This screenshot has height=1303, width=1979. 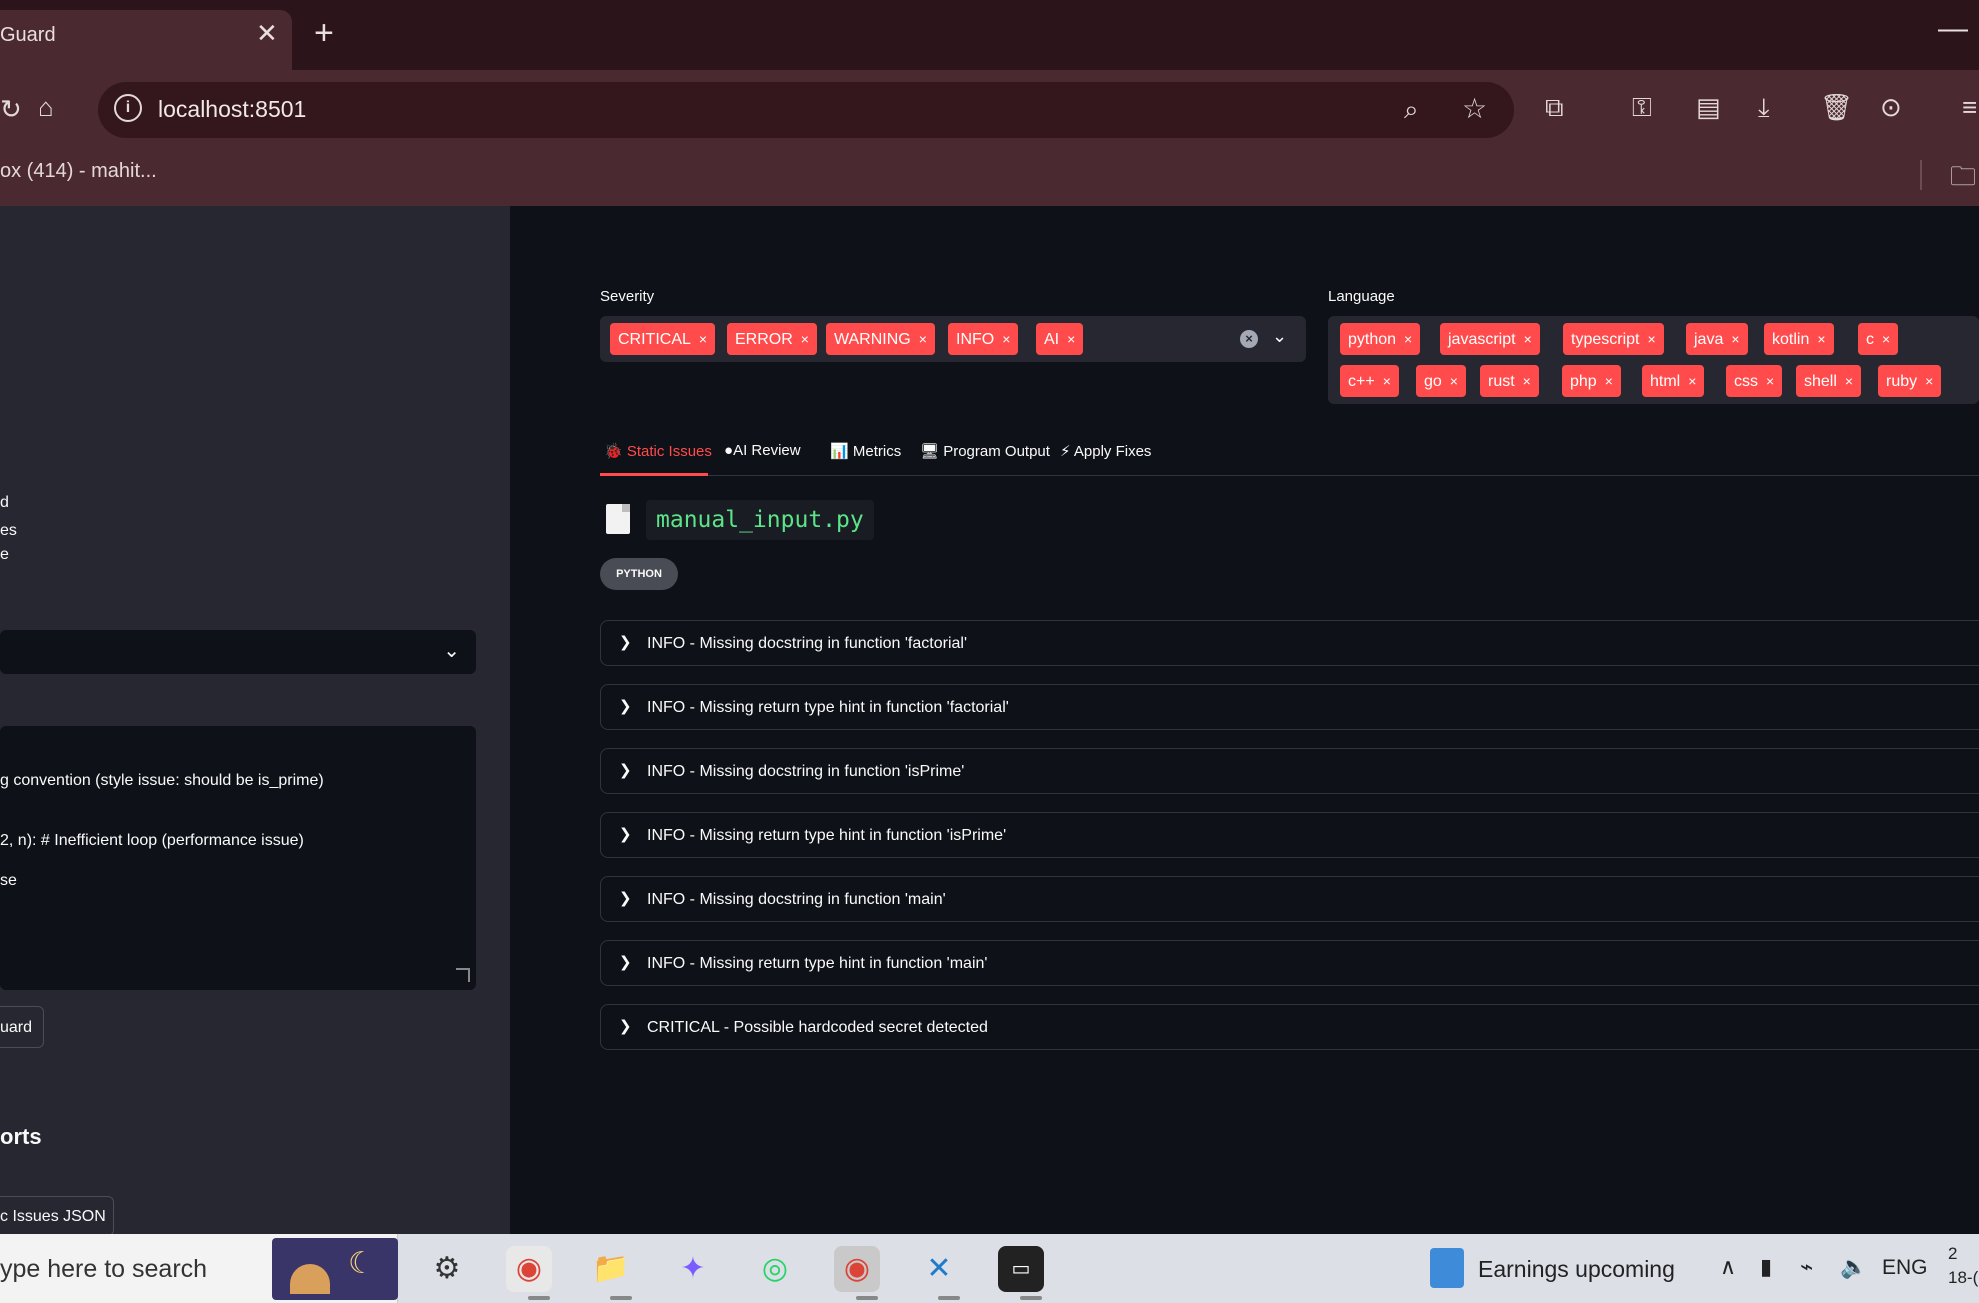 I want to click on taskbar-search: ype here to search ☾, so click(x=199, y=1268).